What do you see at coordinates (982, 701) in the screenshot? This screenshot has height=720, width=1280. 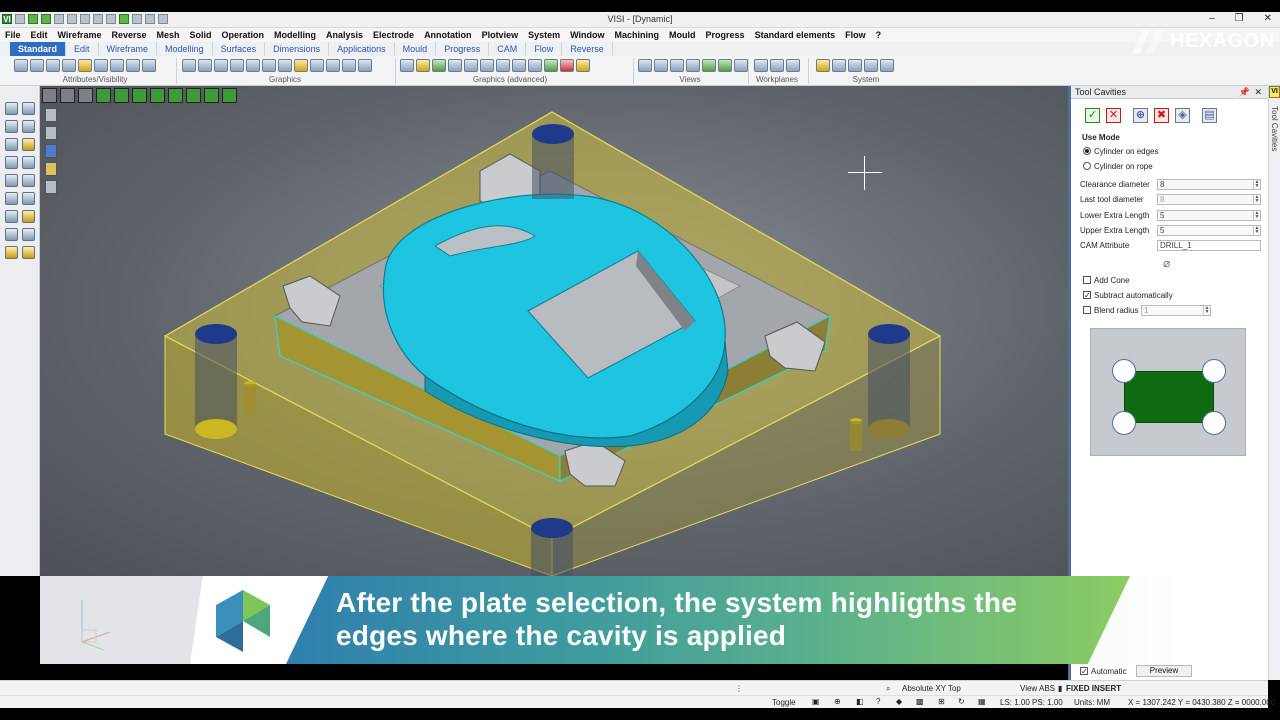 I see `grid-status-icon: ▦` at bounding box center [982, 701].